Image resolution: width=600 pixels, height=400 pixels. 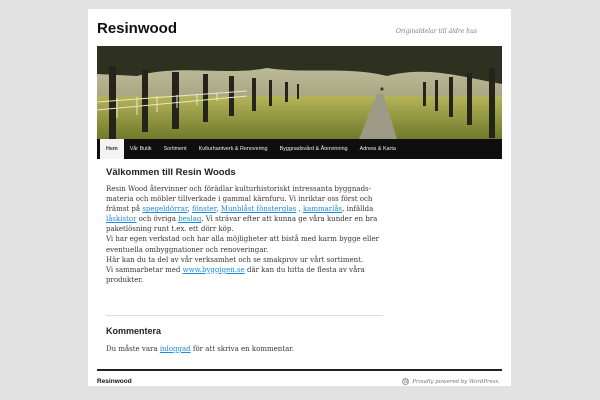 I want to click on fonster-link: fönster, so click(x=204, y=209).